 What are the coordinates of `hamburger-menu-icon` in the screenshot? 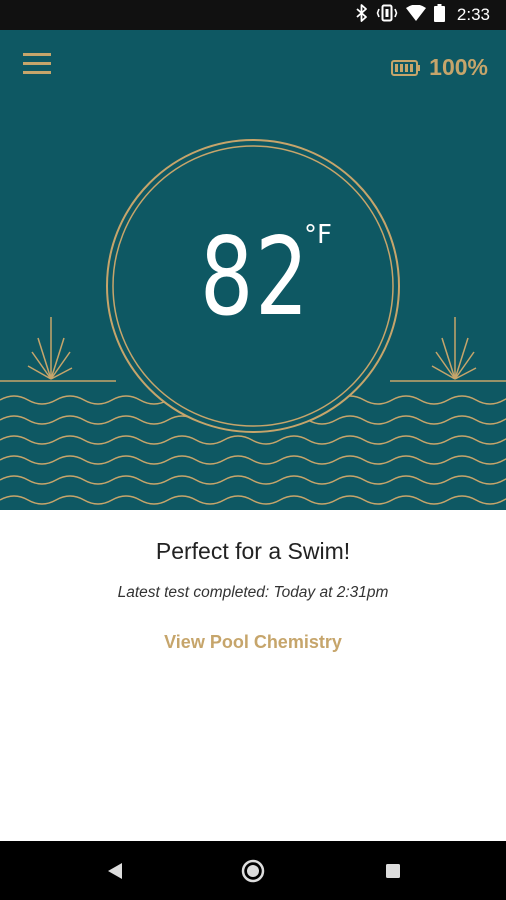 It's located at (37, 63).